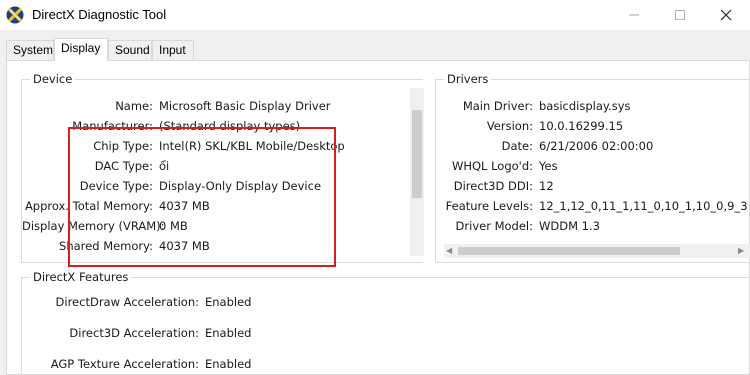  What do you see at coordinates (497, 106) in the screenshot?
I see `driver-label: Main Driver:` at bounding box center [497, 106].